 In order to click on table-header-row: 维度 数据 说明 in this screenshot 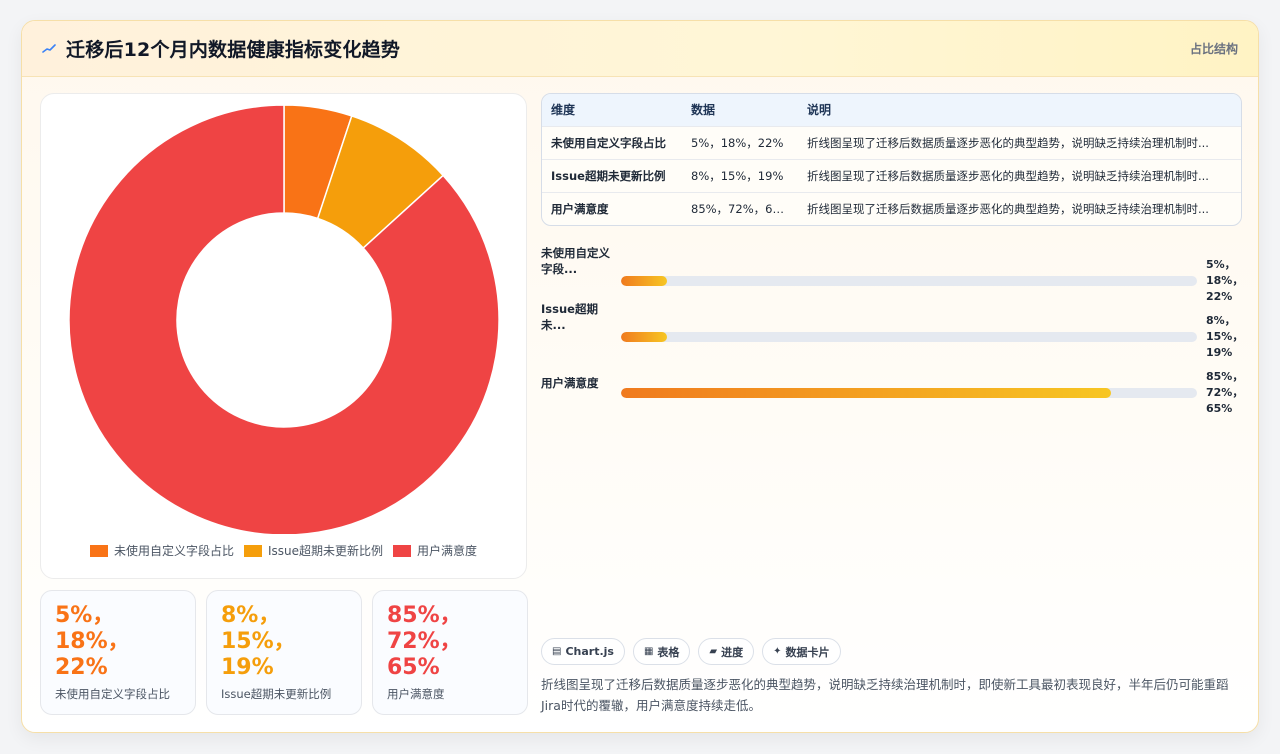, I will do `click(891, 110)`.